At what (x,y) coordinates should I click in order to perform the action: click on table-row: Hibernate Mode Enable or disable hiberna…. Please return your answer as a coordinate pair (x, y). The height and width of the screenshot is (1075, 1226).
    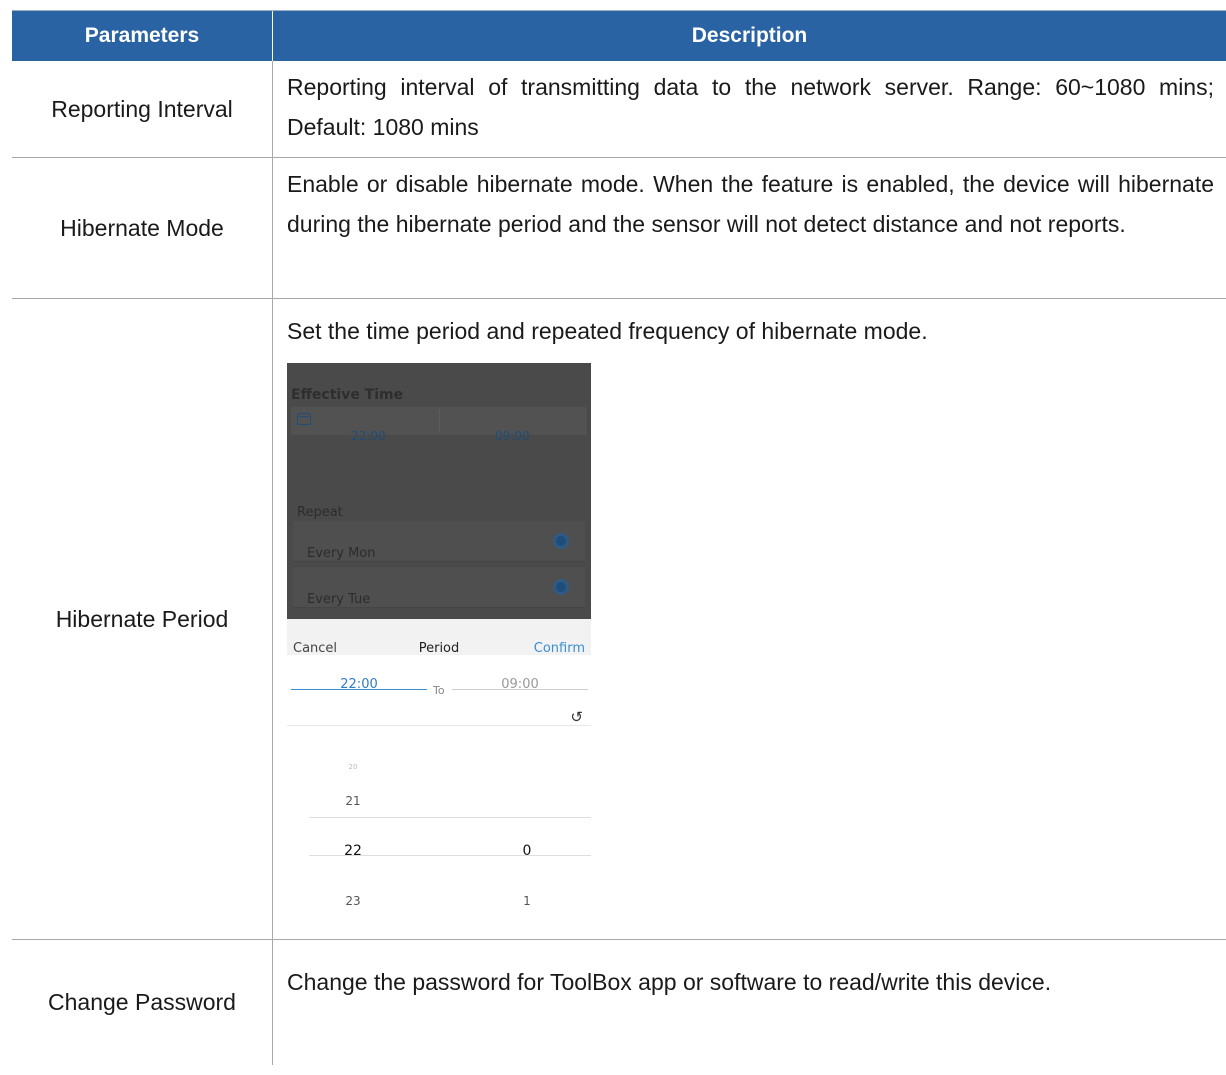
    Looking at the image, I should click on (619, 228).